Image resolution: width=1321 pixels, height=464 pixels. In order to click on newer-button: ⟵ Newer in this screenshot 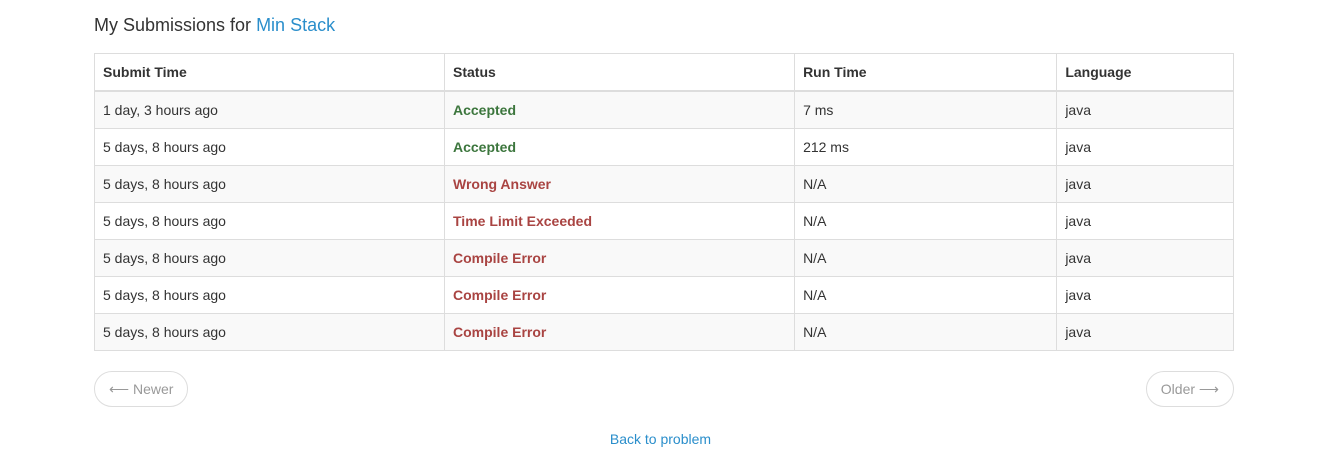, I will do `click(141, 389)`.